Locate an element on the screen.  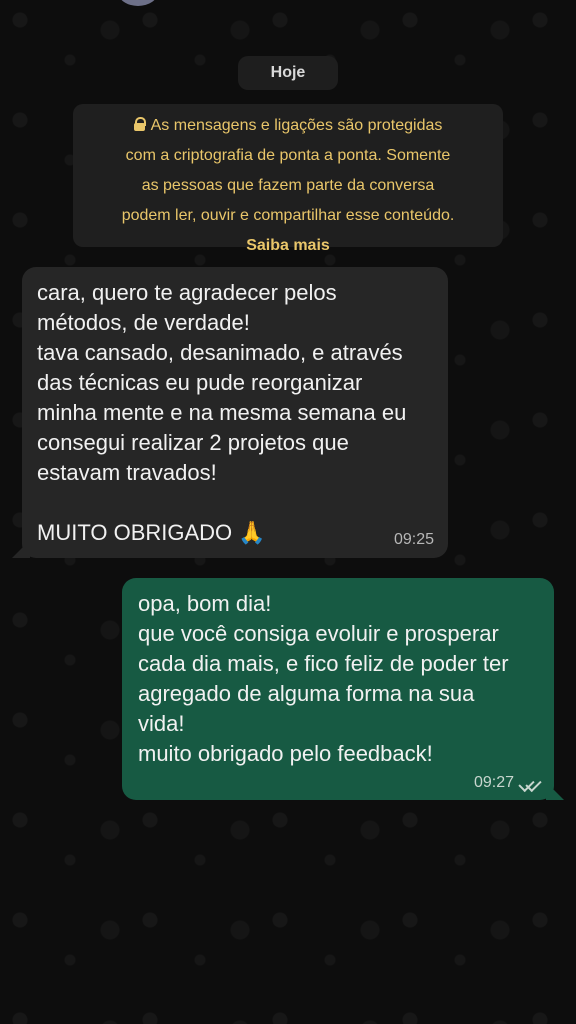
message-text-line: das técnicas eu pude reorganizar is located at coordinates (200, 382).